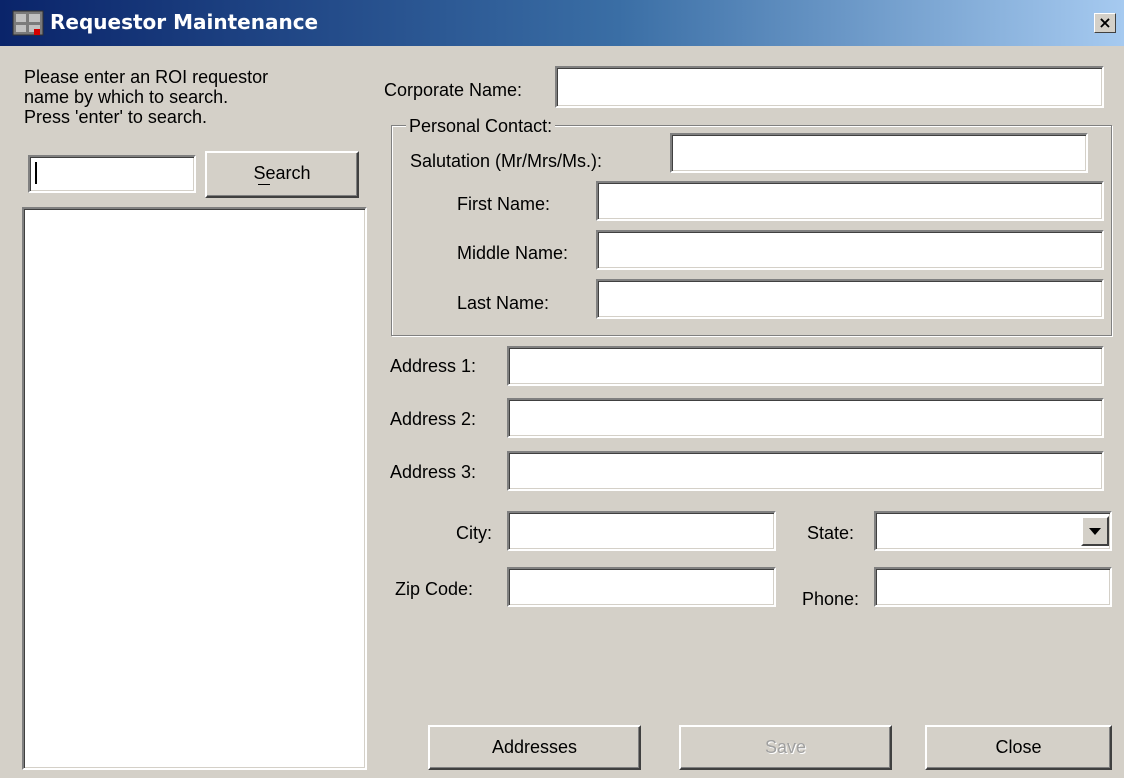 The width and height of the screenshot is (1124, 778). Describe the element at coordinates (264, 184) in the screenshot. I see `search-mnemonic-underline` at that location.